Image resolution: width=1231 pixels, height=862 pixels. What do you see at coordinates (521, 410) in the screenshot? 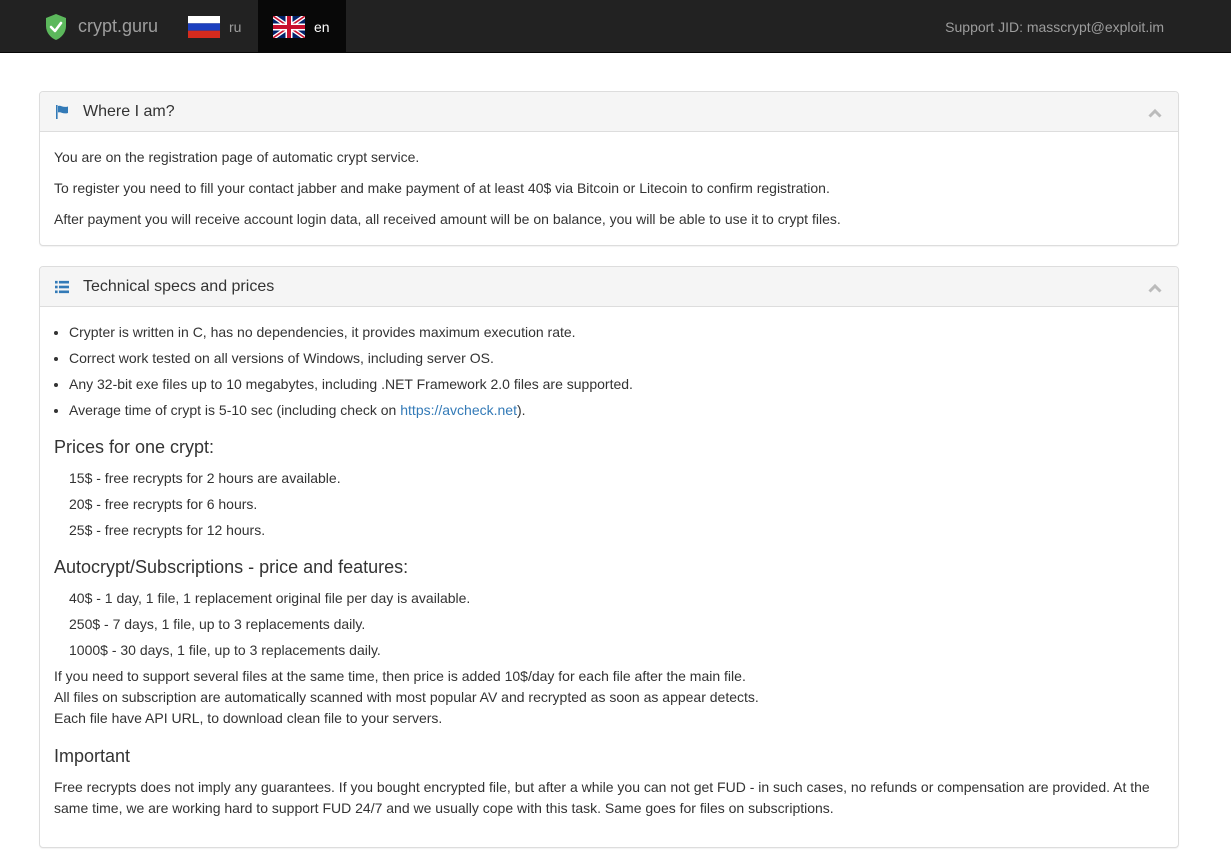
I see `crypt-time-suffix: ).` at bounding box center [521, 410].